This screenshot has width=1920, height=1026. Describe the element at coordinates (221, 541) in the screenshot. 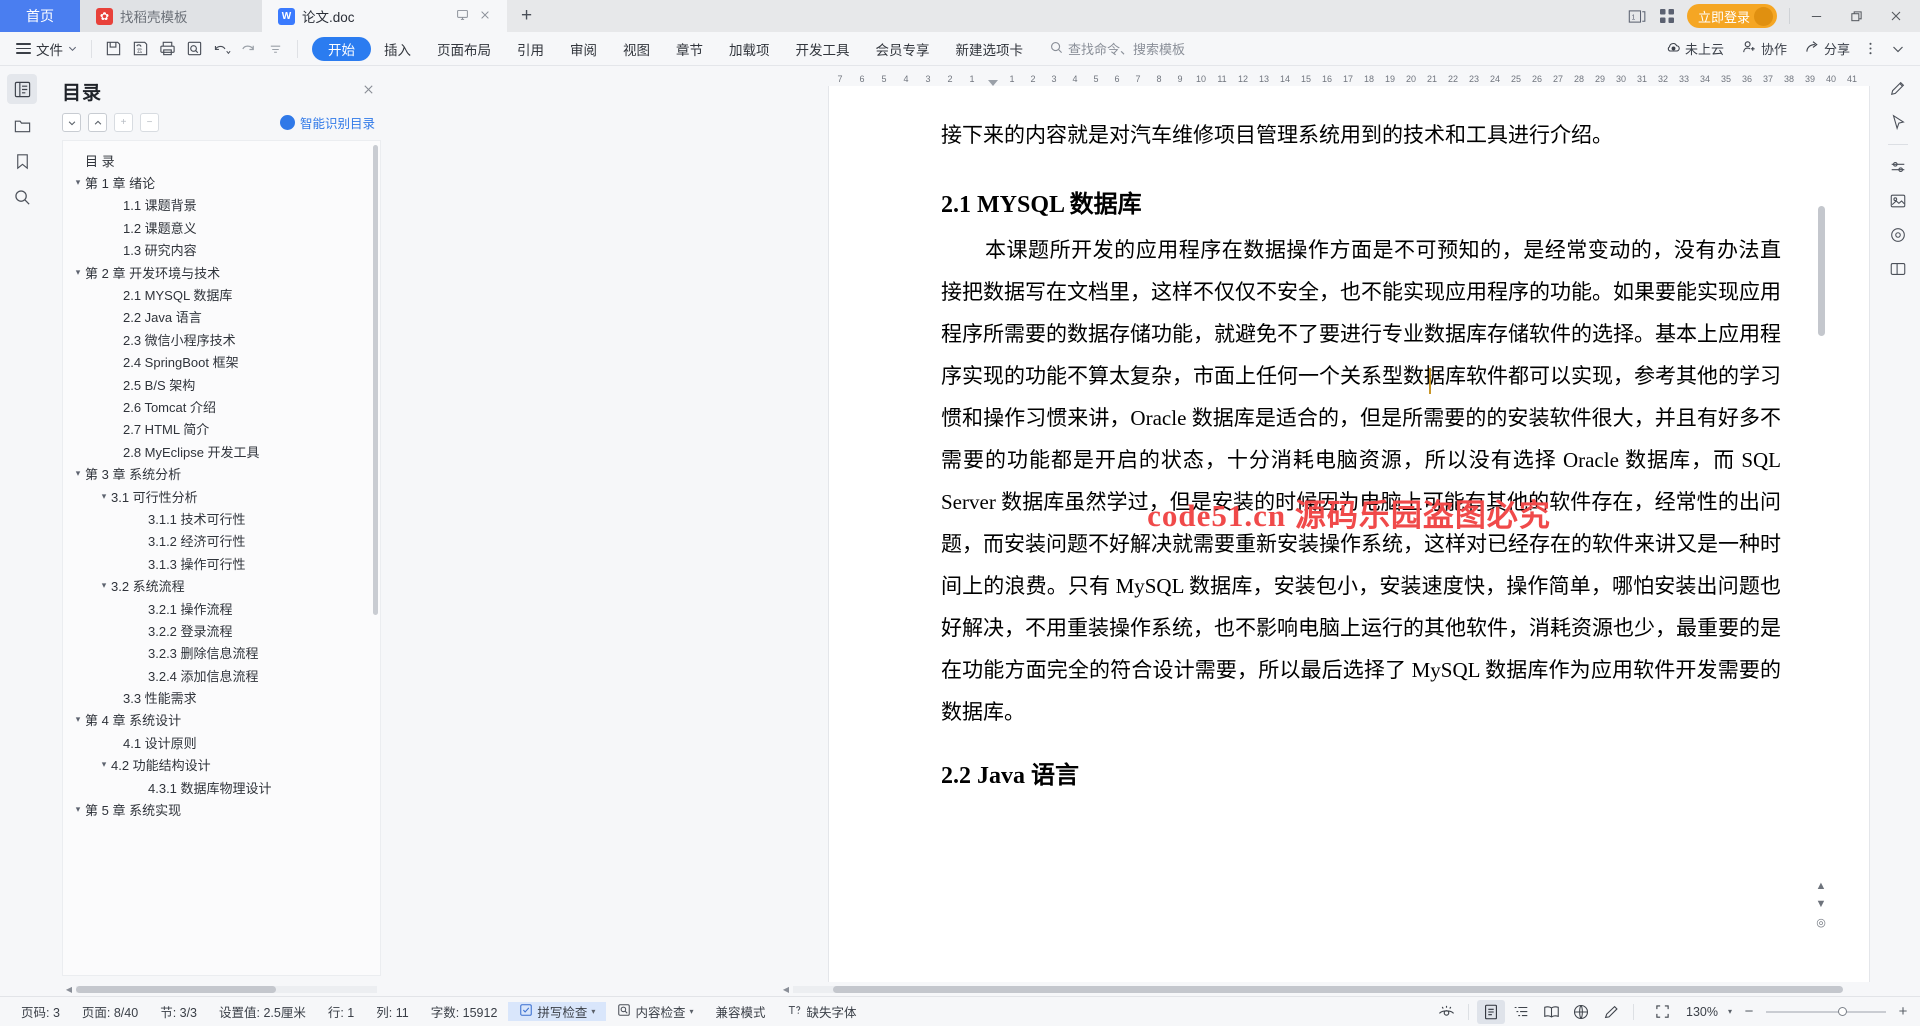

I see `toc-item: 3.1.2 经济可行性` at that location.